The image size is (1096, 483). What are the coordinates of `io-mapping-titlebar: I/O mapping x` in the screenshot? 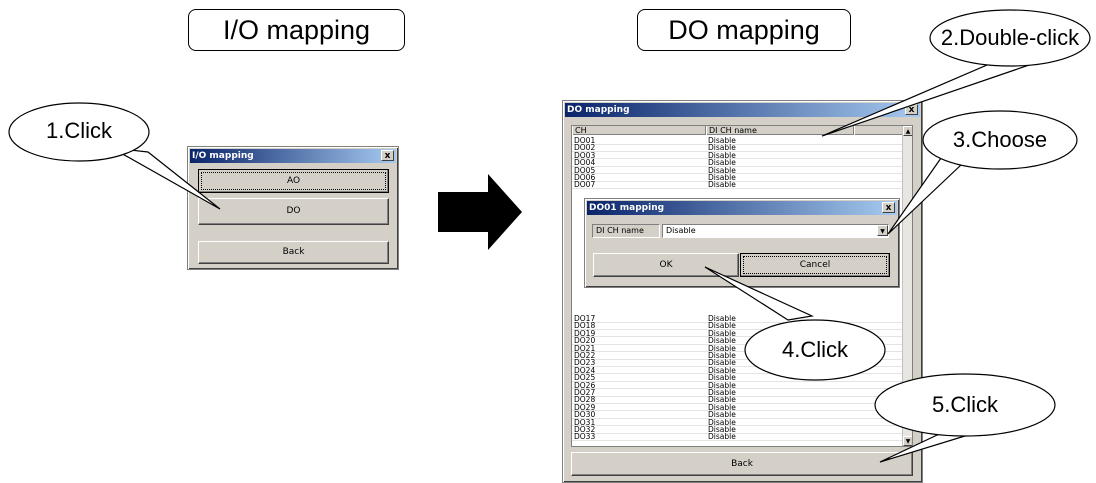 It's located at (293, 156).